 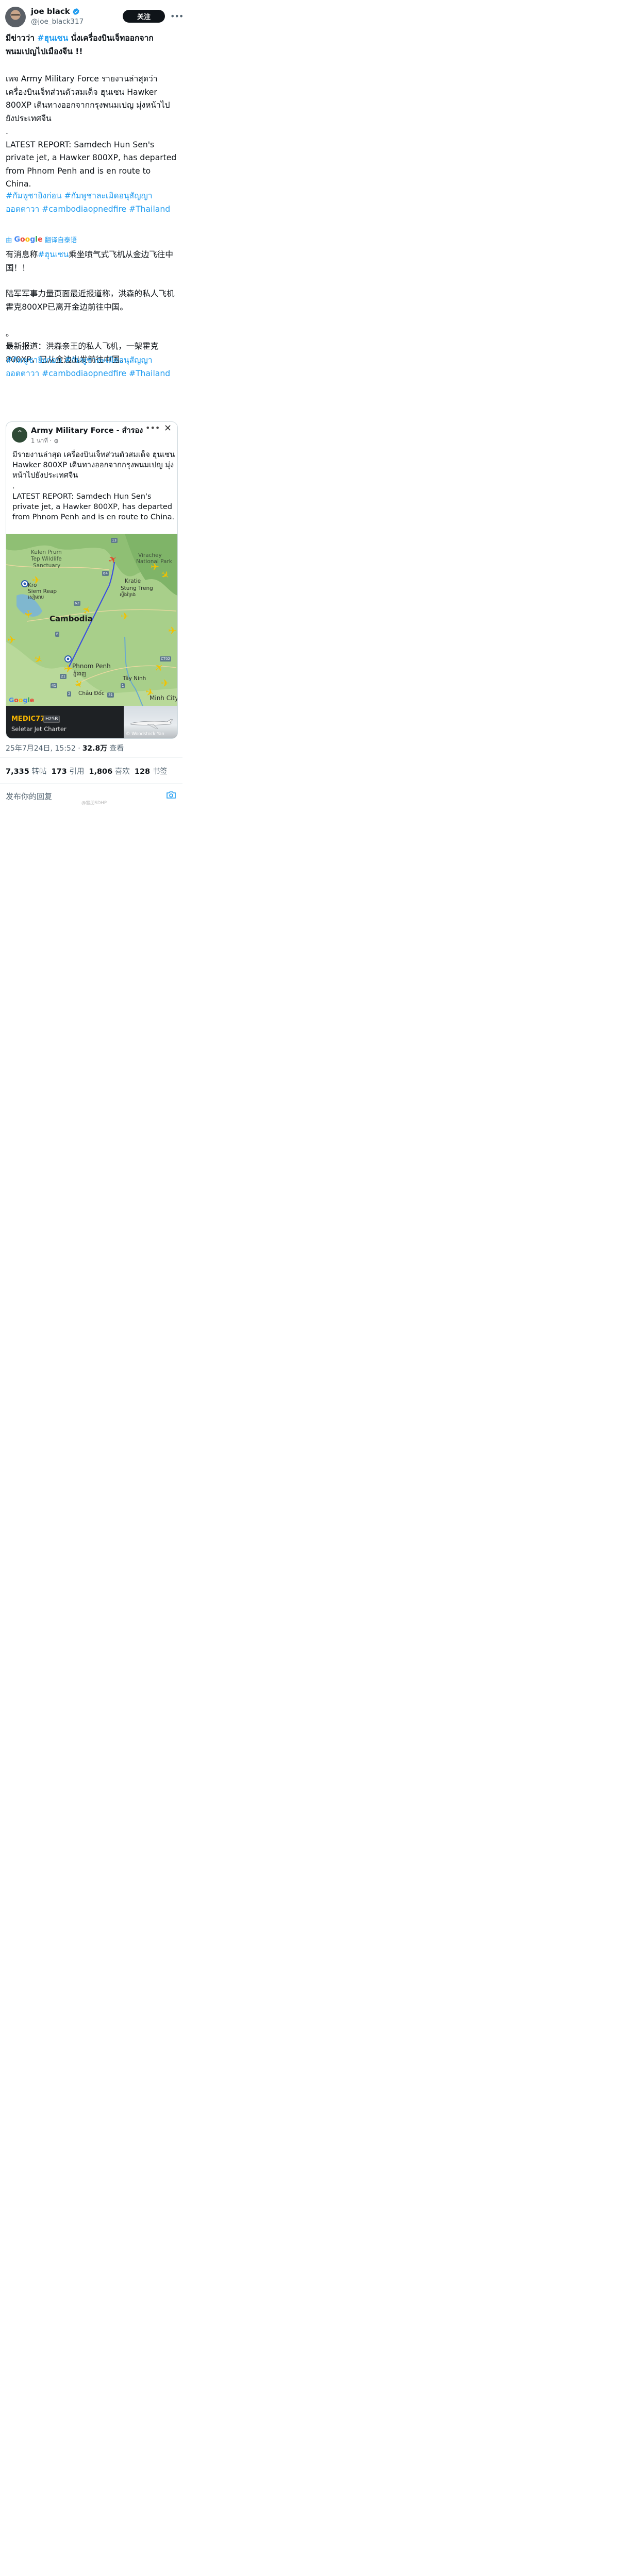 I want to click on map-country-label: Cambodia, so click(x=71, y=619).